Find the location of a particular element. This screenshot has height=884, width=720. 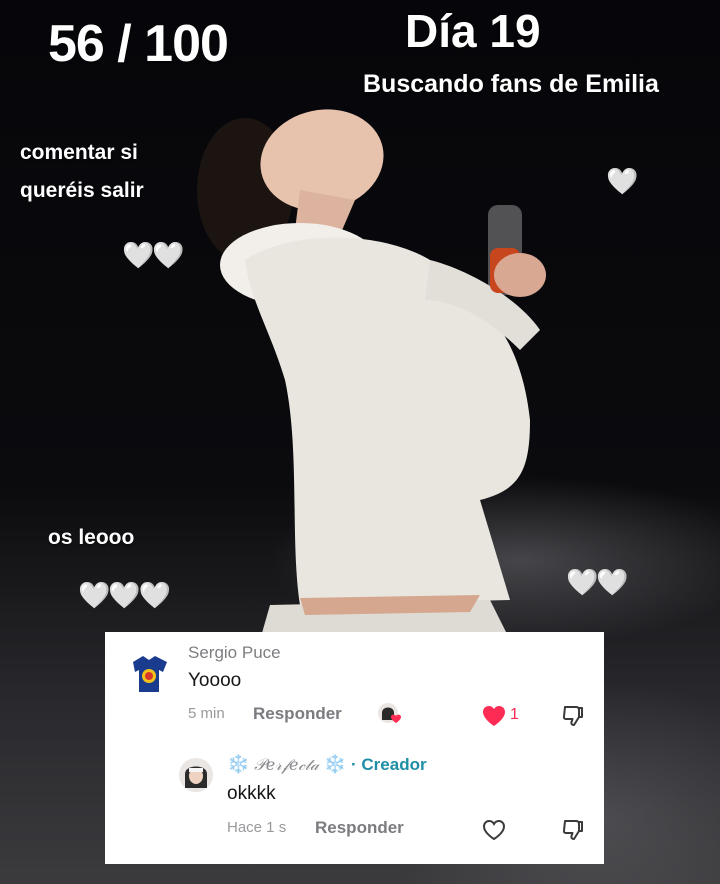

avatar is located at coordinates (150, 673).